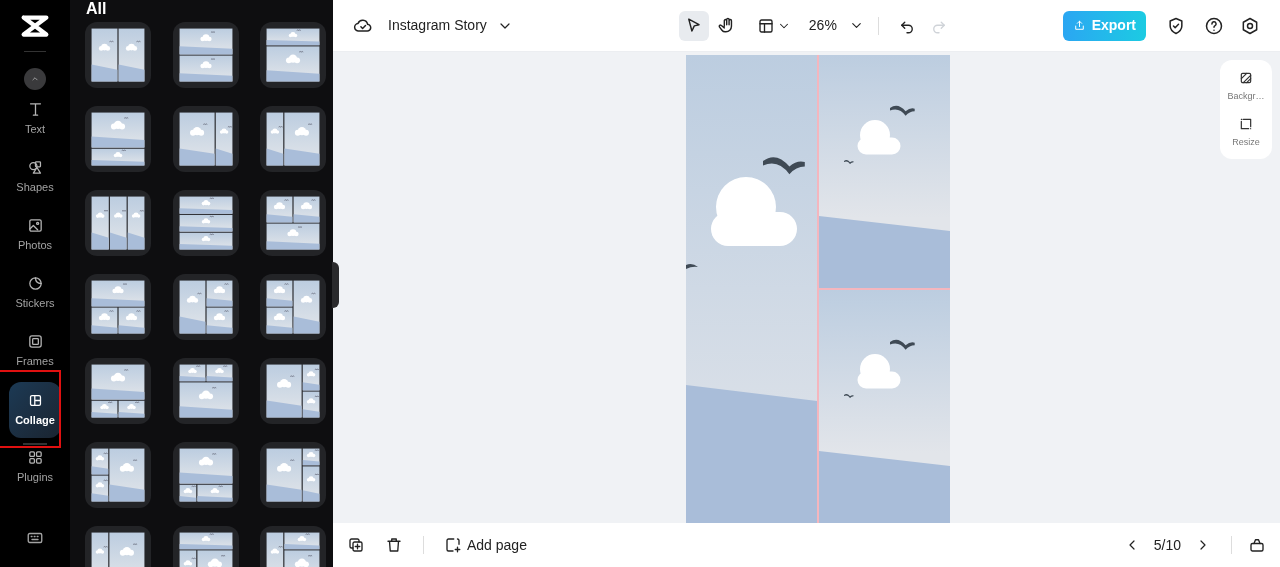 This screenshot has width=1280, height=567. I want to click on settings-icon, so click(1250, 25).